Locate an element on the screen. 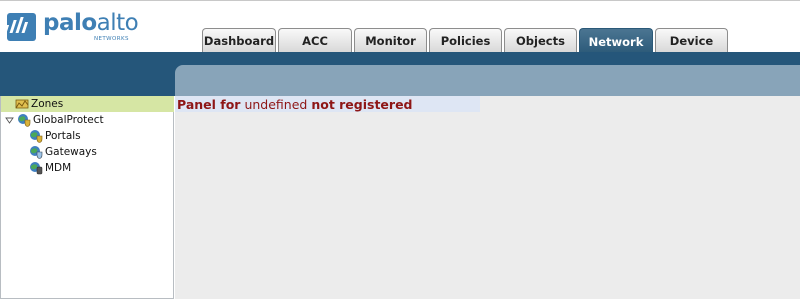 The height and width of the screenshot is (299, 800). tab-dashboard: Dashboard is located at coordinates (239, 40).